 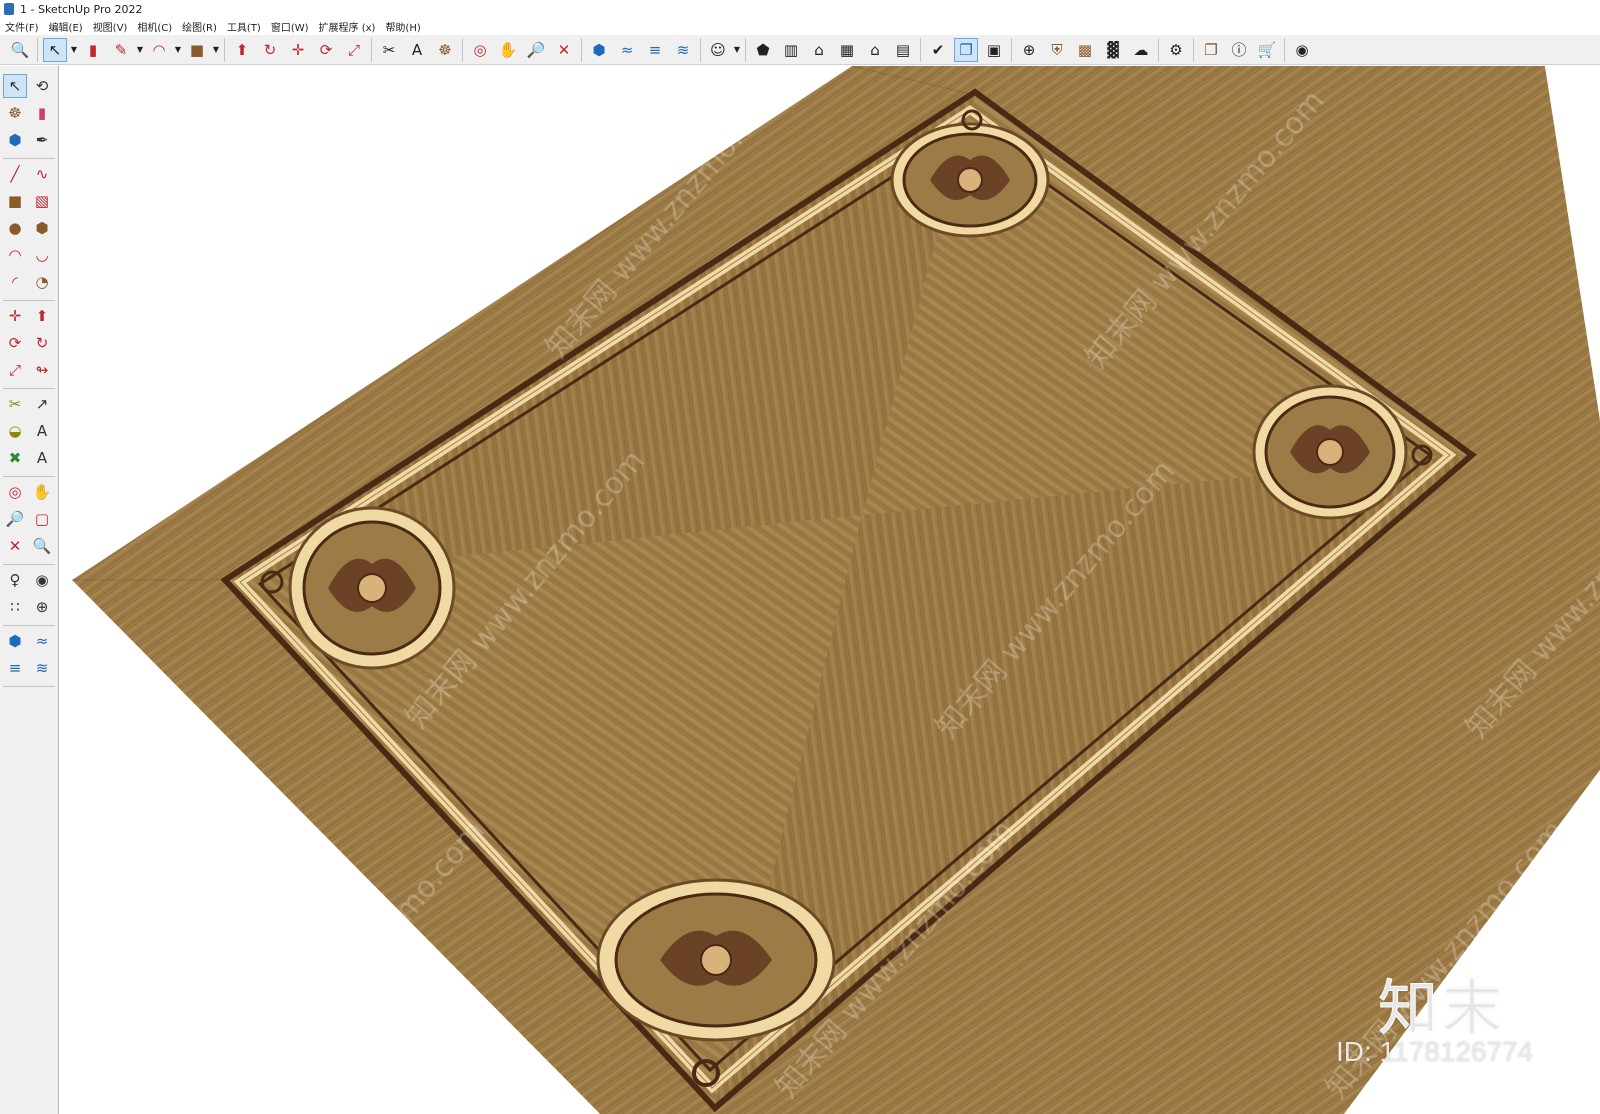 What do you see at coordinates (42, 140) in the screenshot?
I see `tag-tool-icon: ✒` at bounding box center [42, 140].